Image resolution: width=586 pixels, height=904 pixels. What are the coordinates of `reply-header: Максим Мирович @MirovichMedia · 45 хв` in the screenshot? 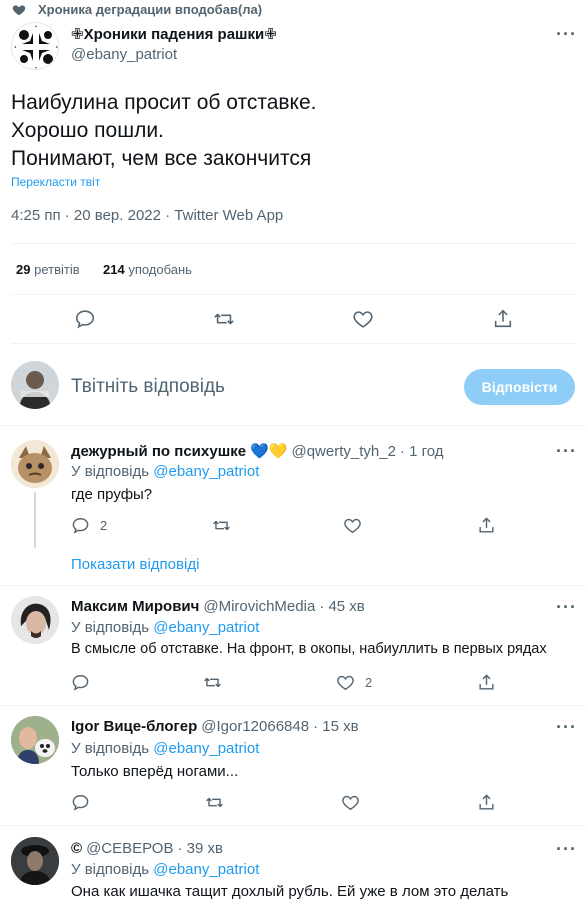 It's located at (218, 606).